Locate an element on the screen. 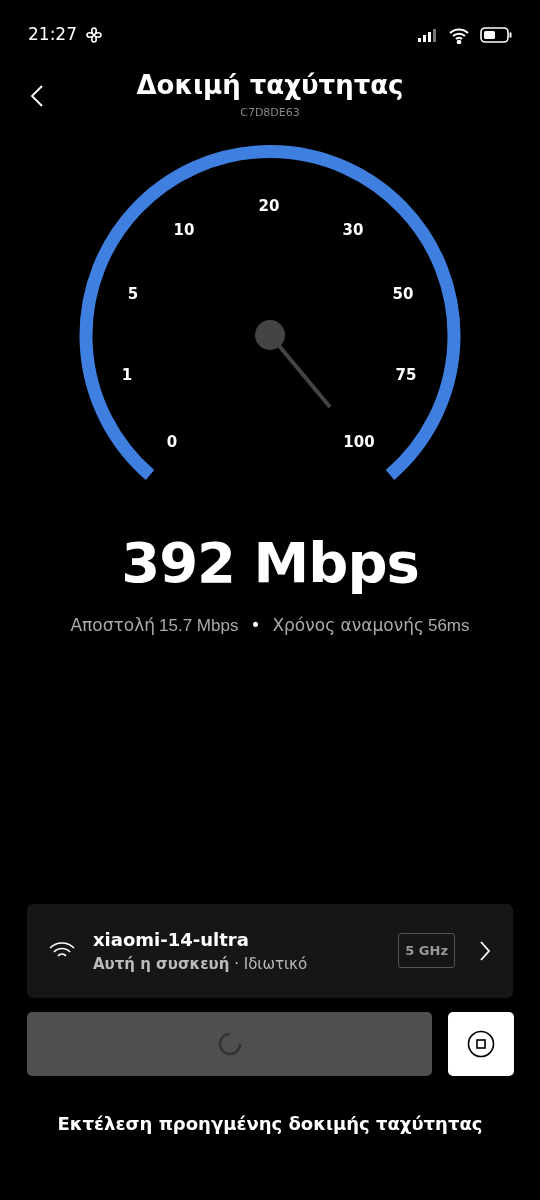 The height and width of the screenshot is (1200, 540). network-card: xiaomi-14-ultra Αυτή η συσκευή · Ιδιωτικό 5 GHz is located at coordinates (270, 950).